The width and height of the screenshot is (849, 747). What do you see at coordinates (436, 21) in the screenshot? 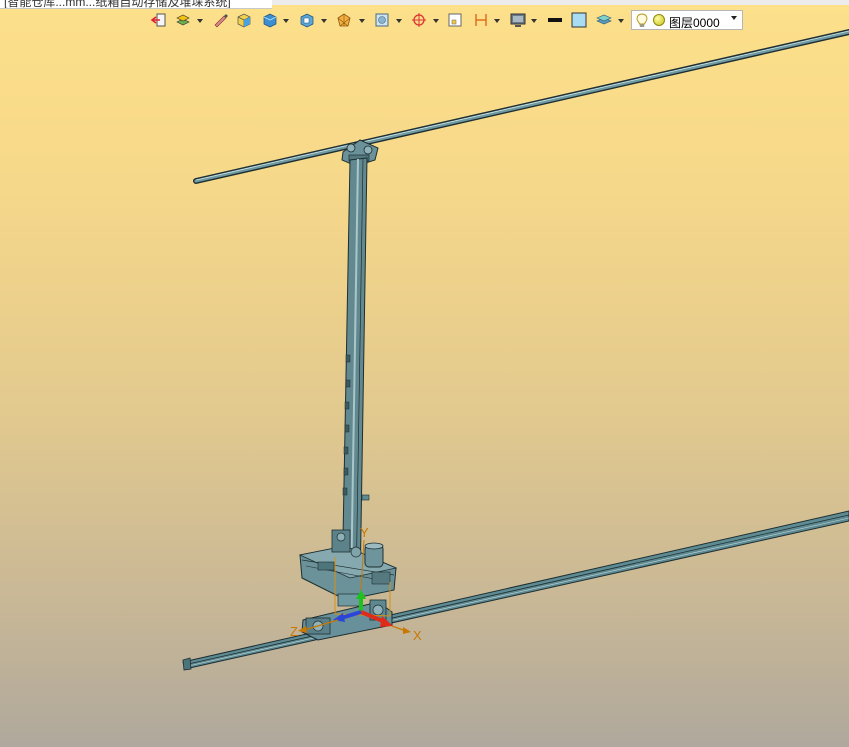
I see `target-dropdown-arrow` at bounding box center [436, 21].